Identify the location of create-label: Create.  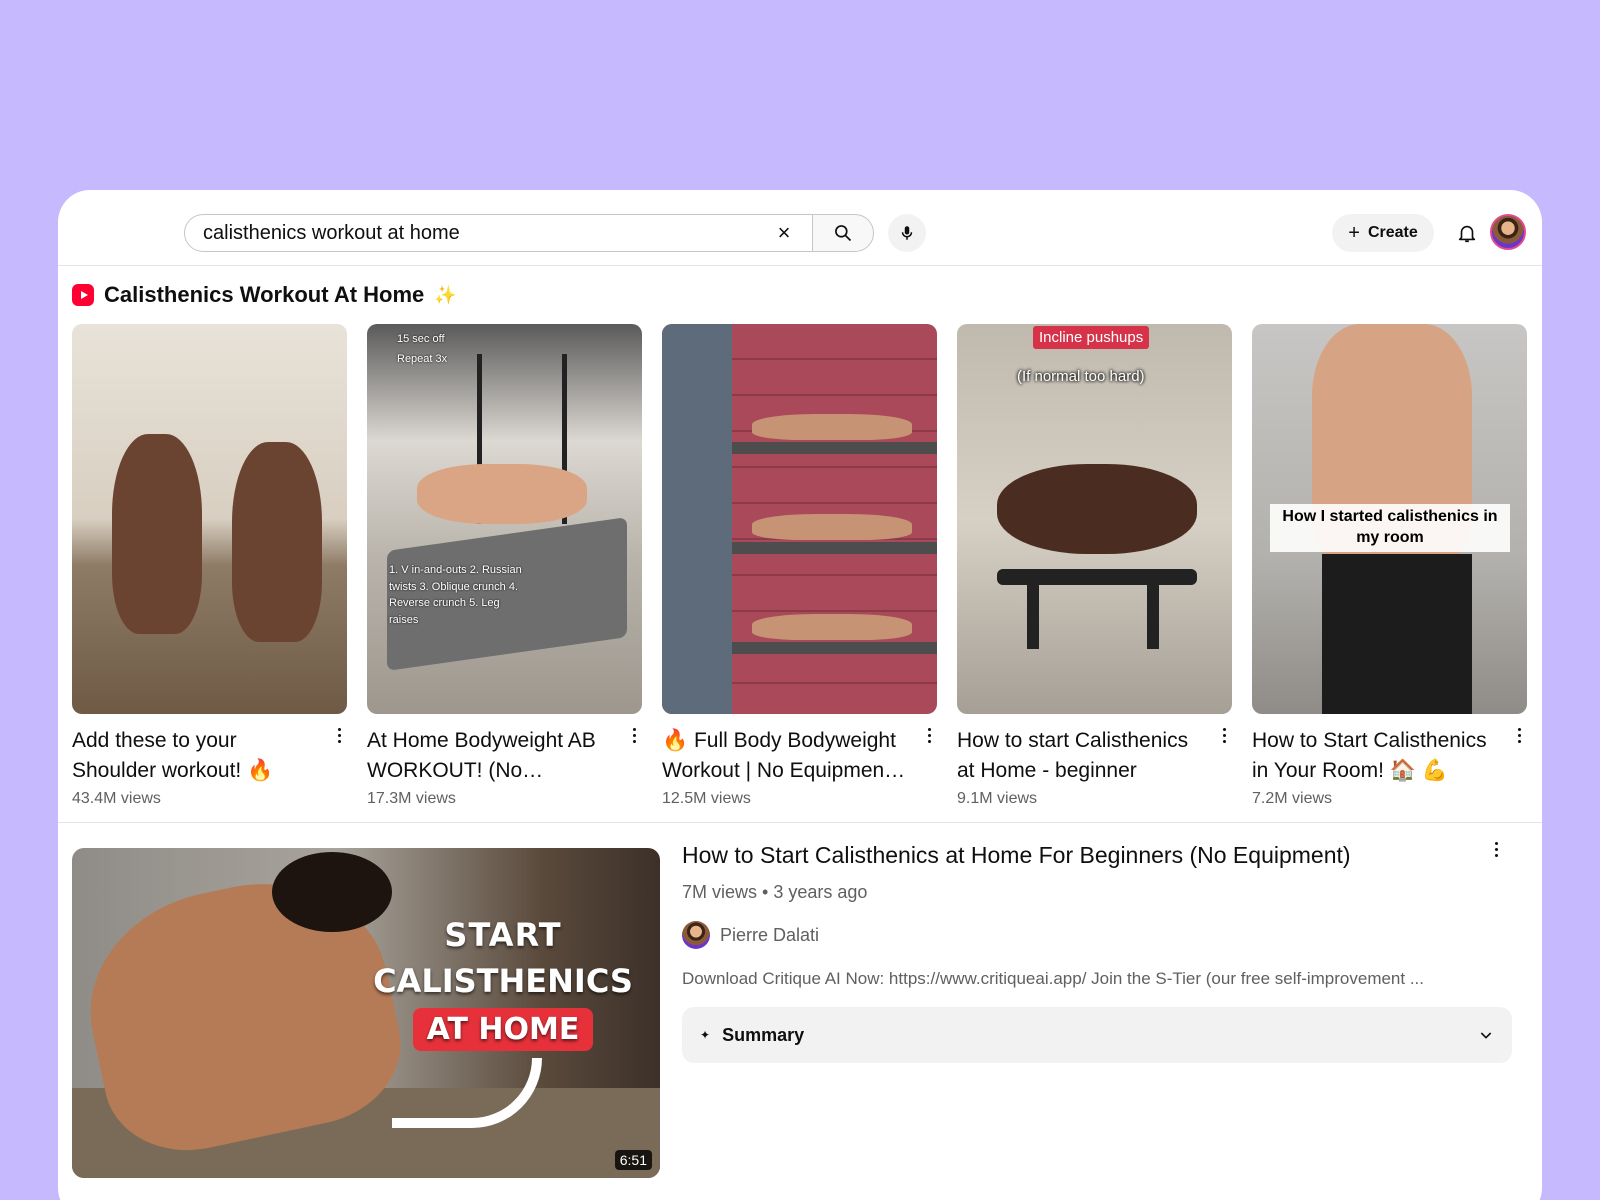
(1392, 232).